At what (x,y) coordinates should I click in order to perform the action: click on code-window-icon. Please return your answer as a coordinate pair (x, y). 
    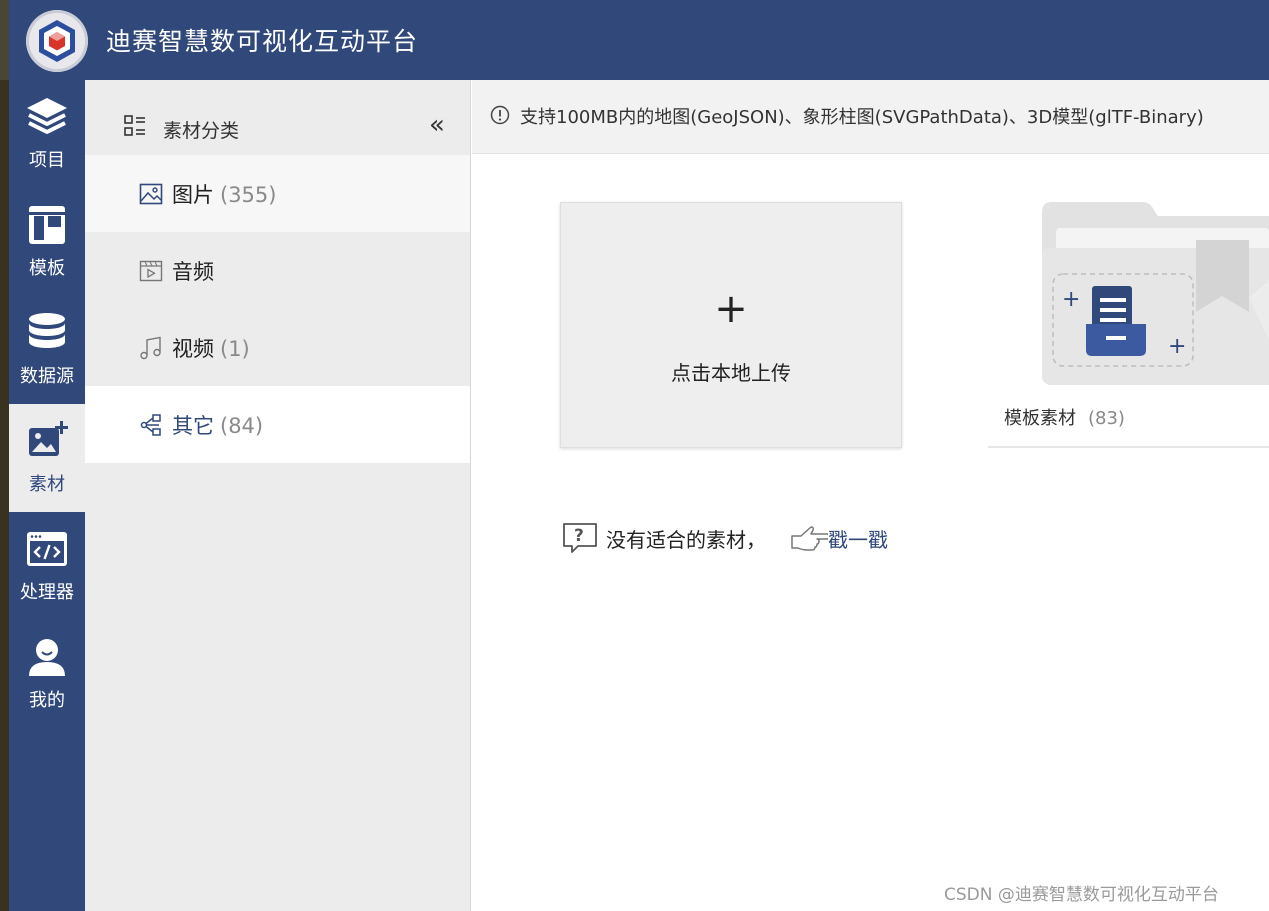
    Looking at the image, I should click on (47, 549).